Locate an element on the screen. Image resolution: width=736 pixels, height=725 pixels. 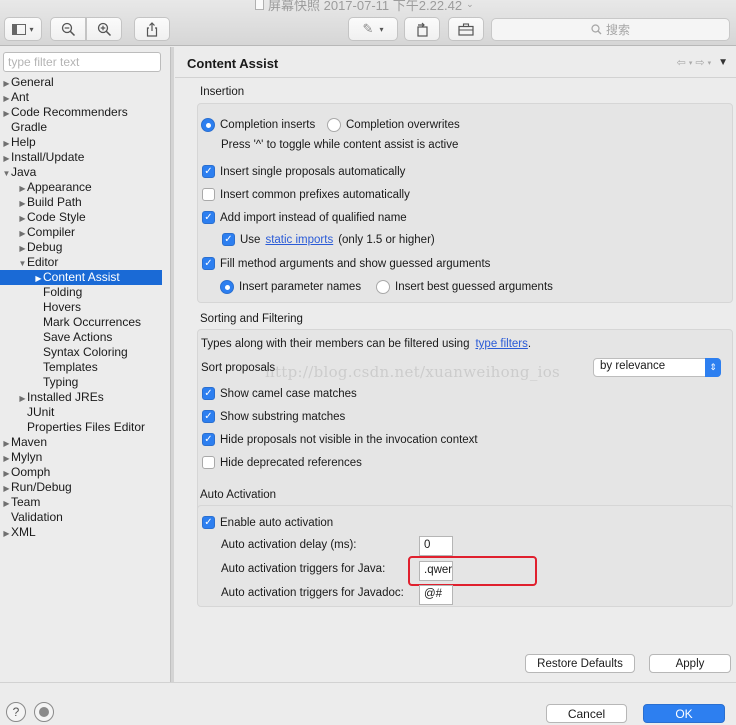
tree-item: ▼Editor is located at coordinates (81, 262).